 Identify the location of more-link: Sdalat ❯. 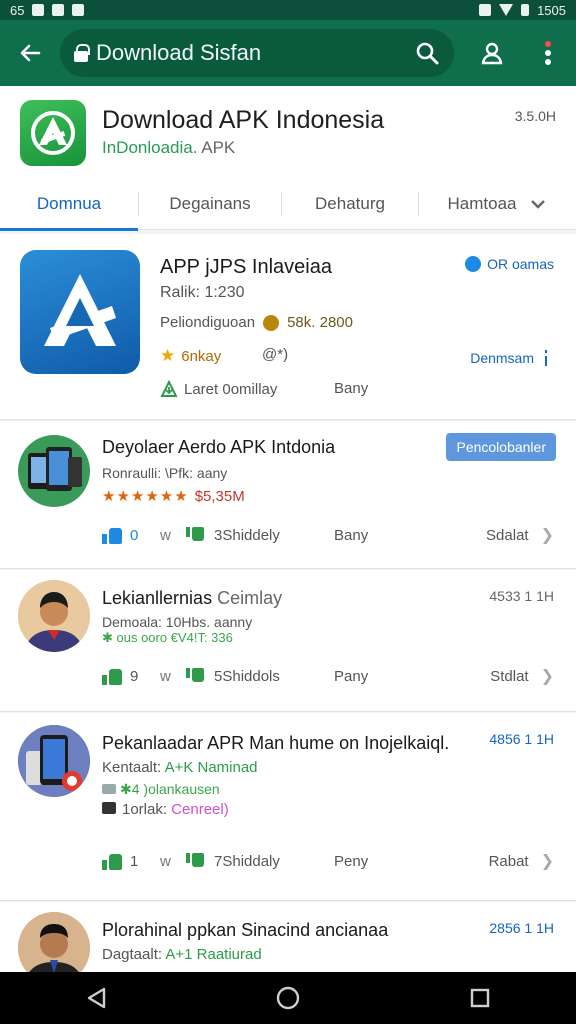
(520, 535).